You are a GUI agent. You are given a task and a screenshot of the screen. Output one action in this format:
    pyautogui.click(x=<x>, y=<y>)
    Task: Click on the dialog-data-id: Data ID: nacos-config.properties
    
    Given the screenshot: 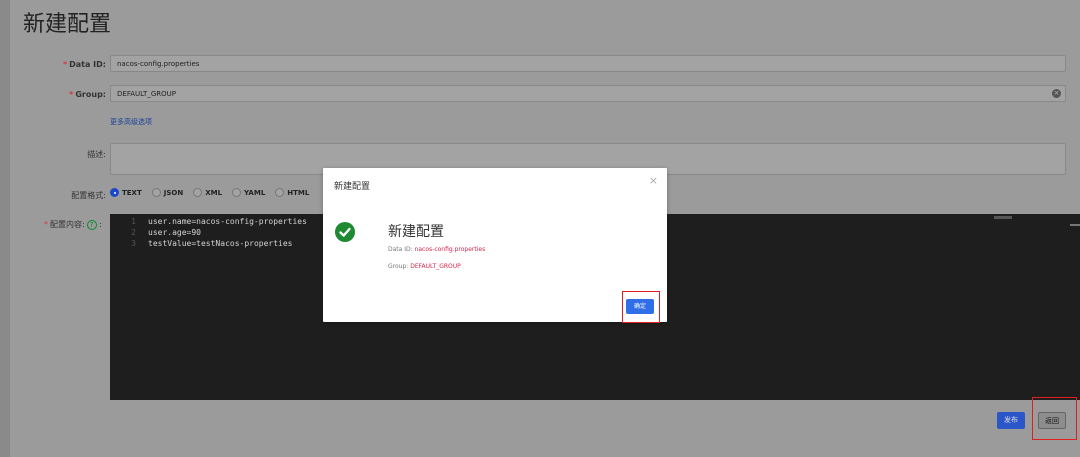 What is the action you would take?
    pyautogui.click(x=437, y=249)
    